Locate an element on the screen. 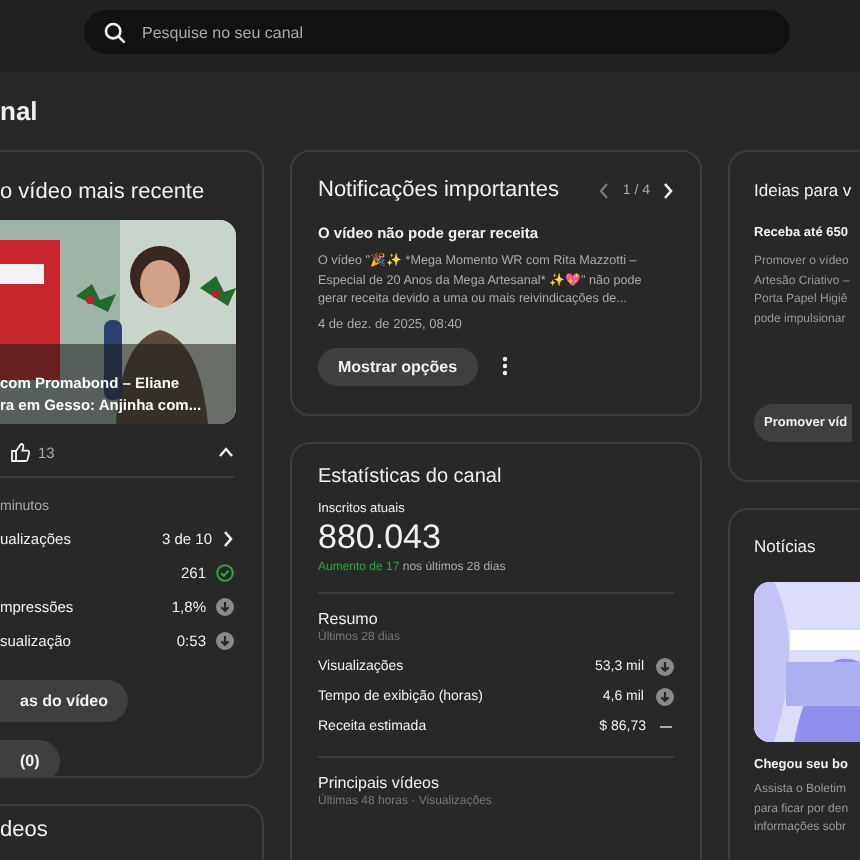  pill-button: (0) is located at coordinates (30, 758).